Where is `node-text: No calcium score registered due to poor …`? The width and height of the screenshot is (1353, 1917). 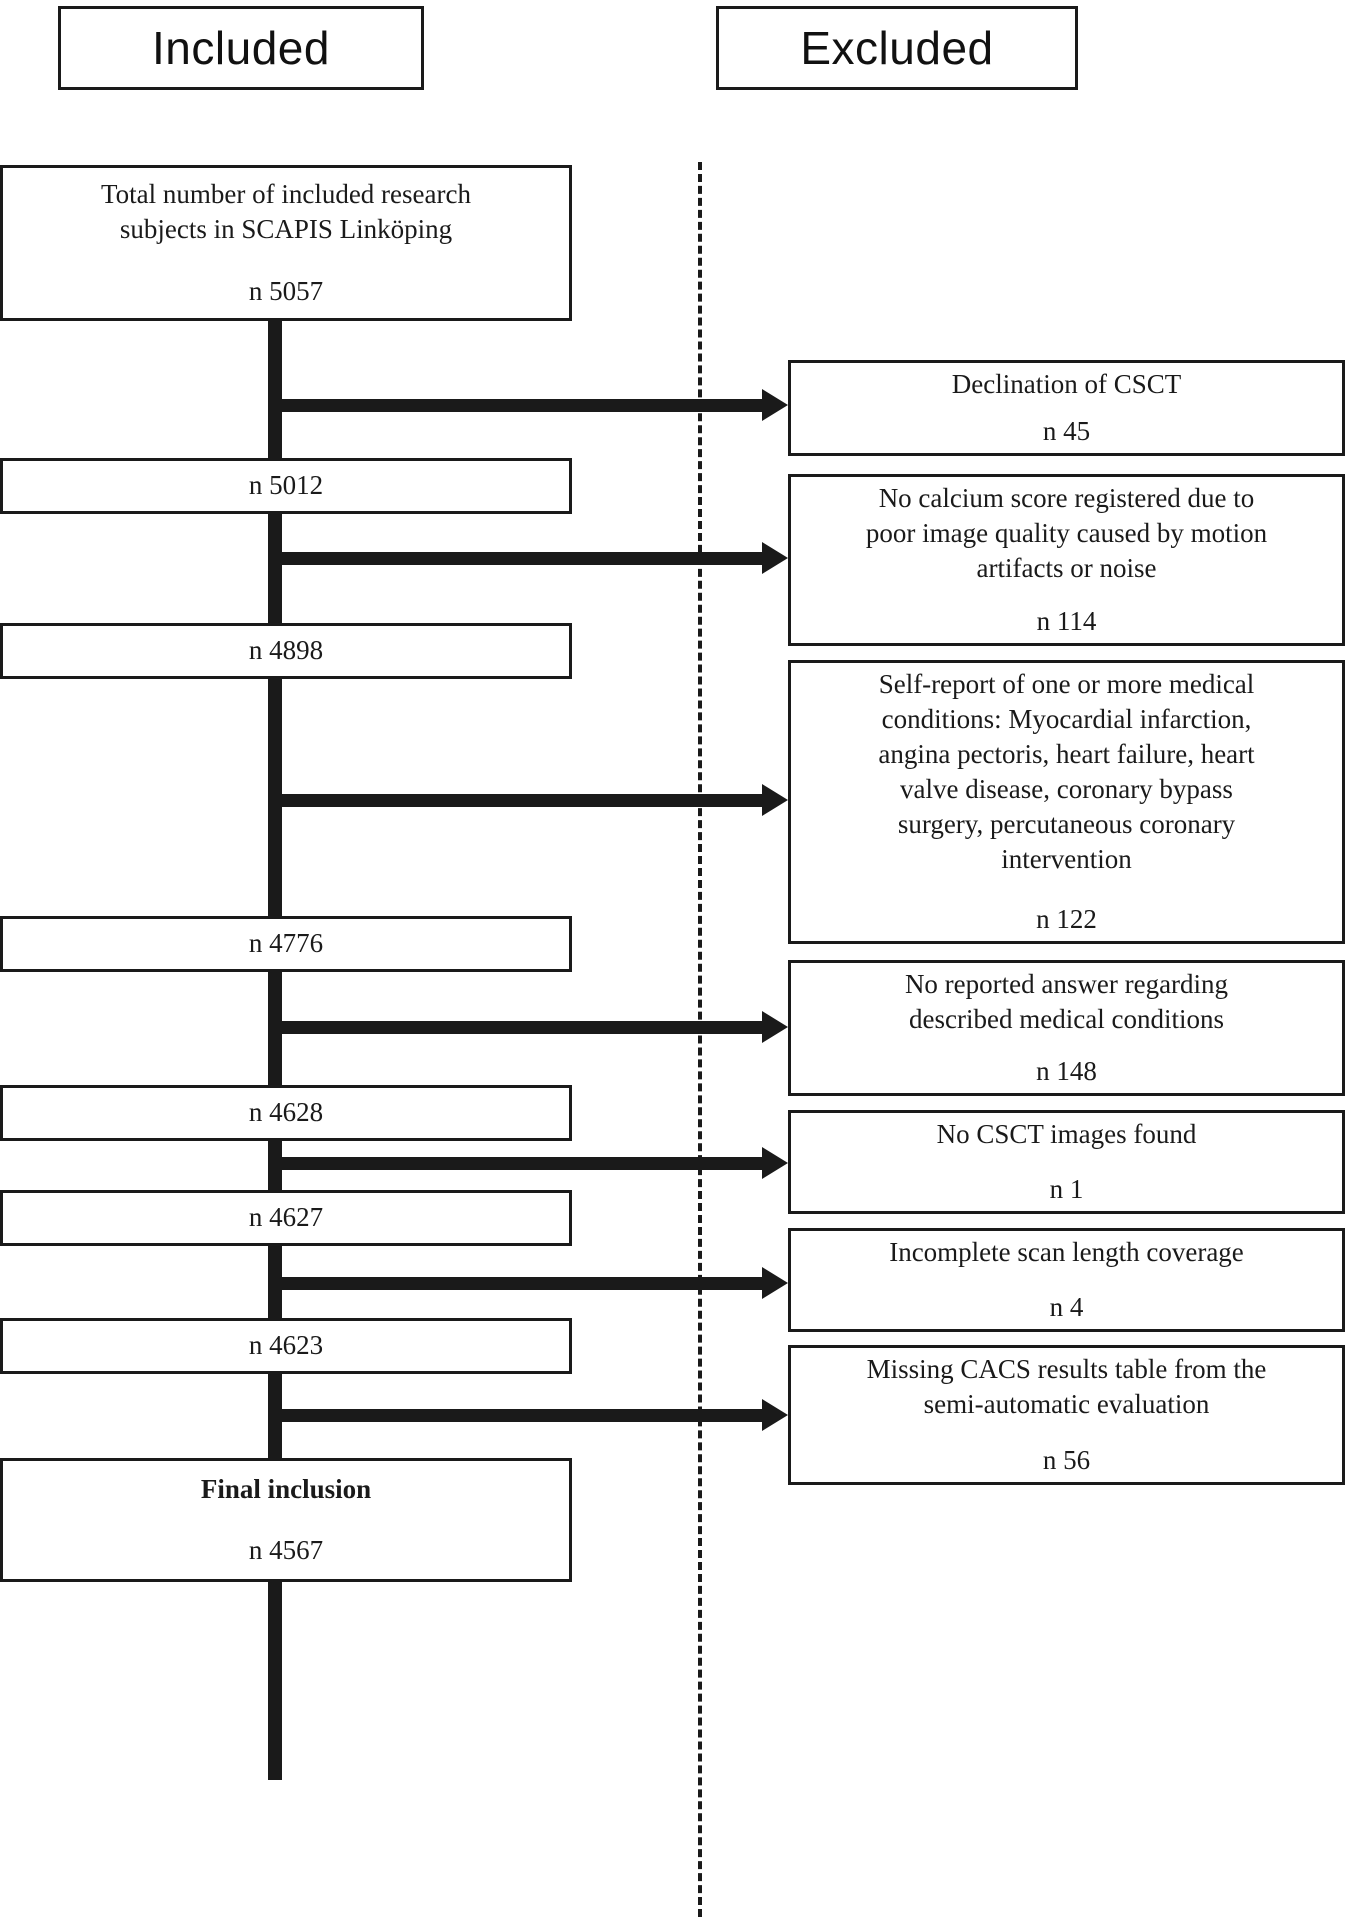
node-text: No calcium score registered due to poor … is located at coordinates (1066, 533).